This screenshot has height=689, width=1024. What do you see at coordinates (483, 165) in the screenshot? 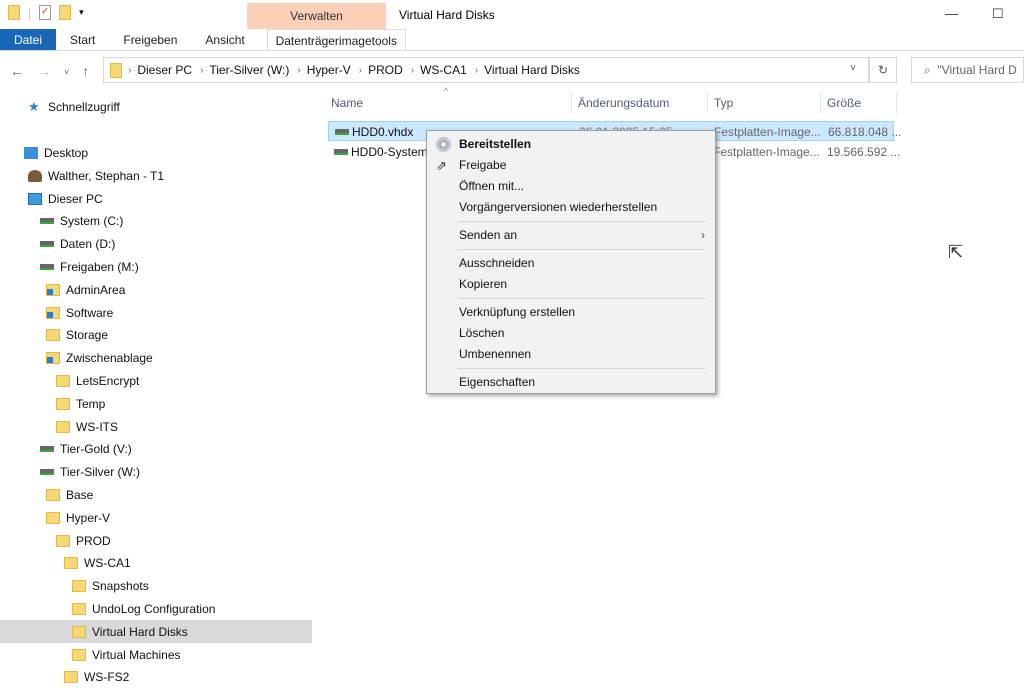
I see `menu-item-label: Freigabe` at bounding box center [483, 165].